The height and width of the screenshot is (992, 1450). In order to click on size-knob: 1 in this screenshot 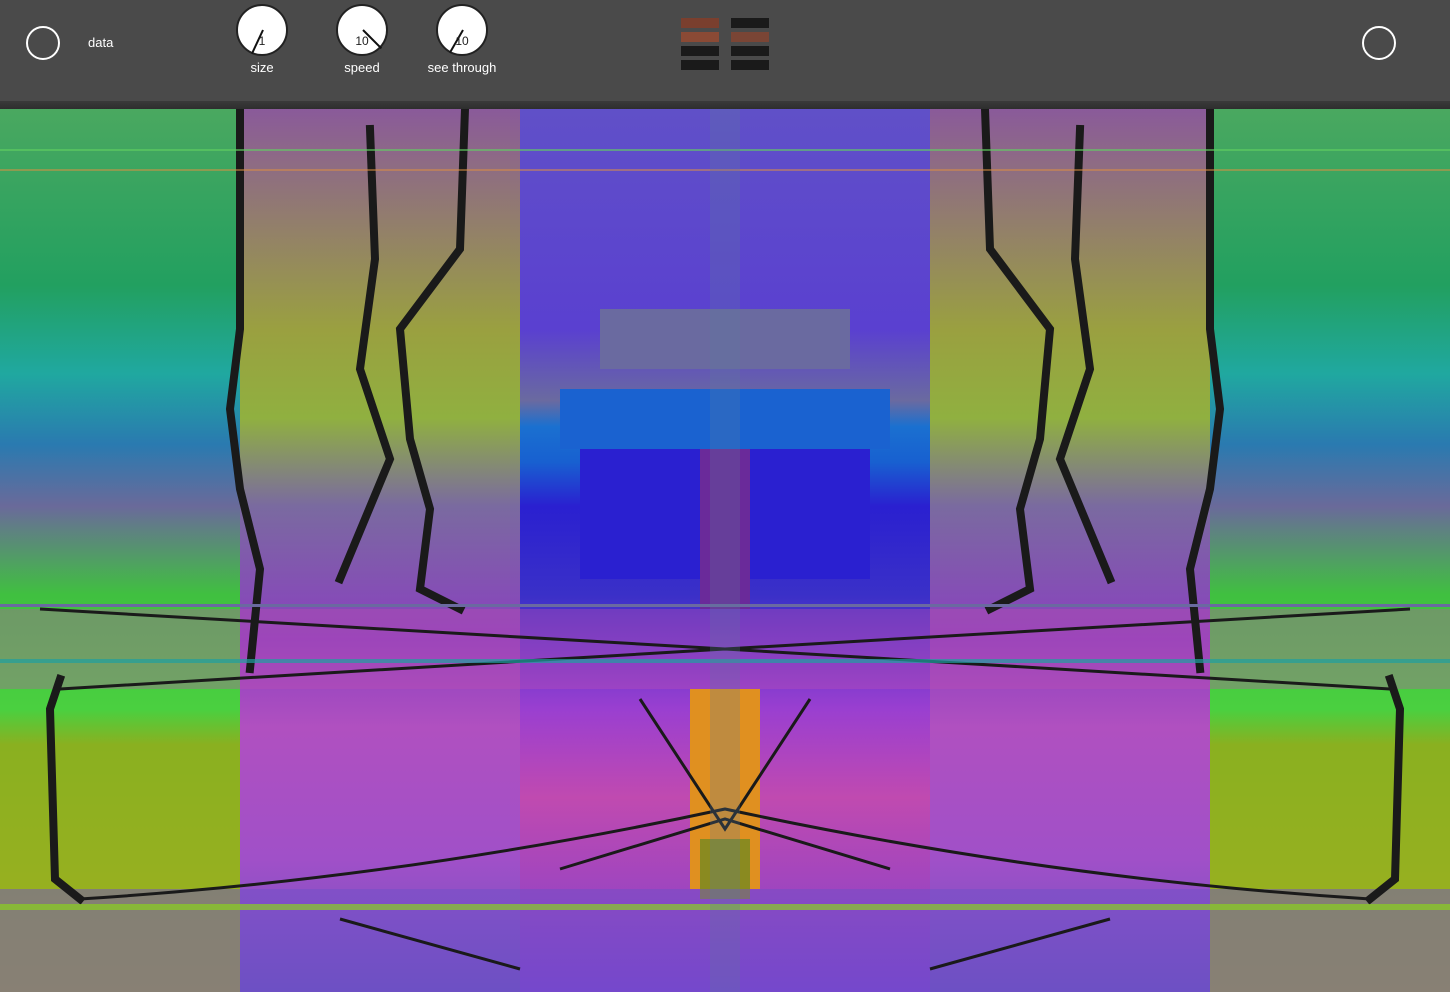, I will do `click(262, 30)`.